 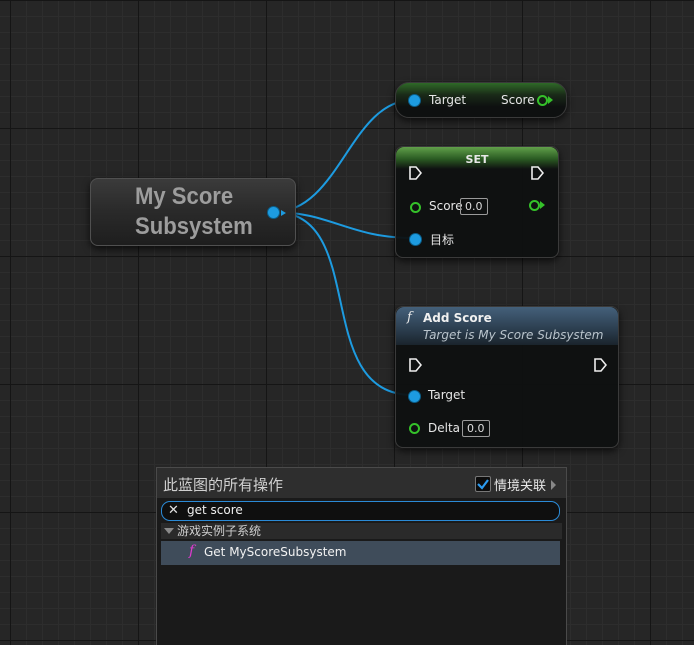 I want to click on set-score-output-pin, so click(x=534, y=205).